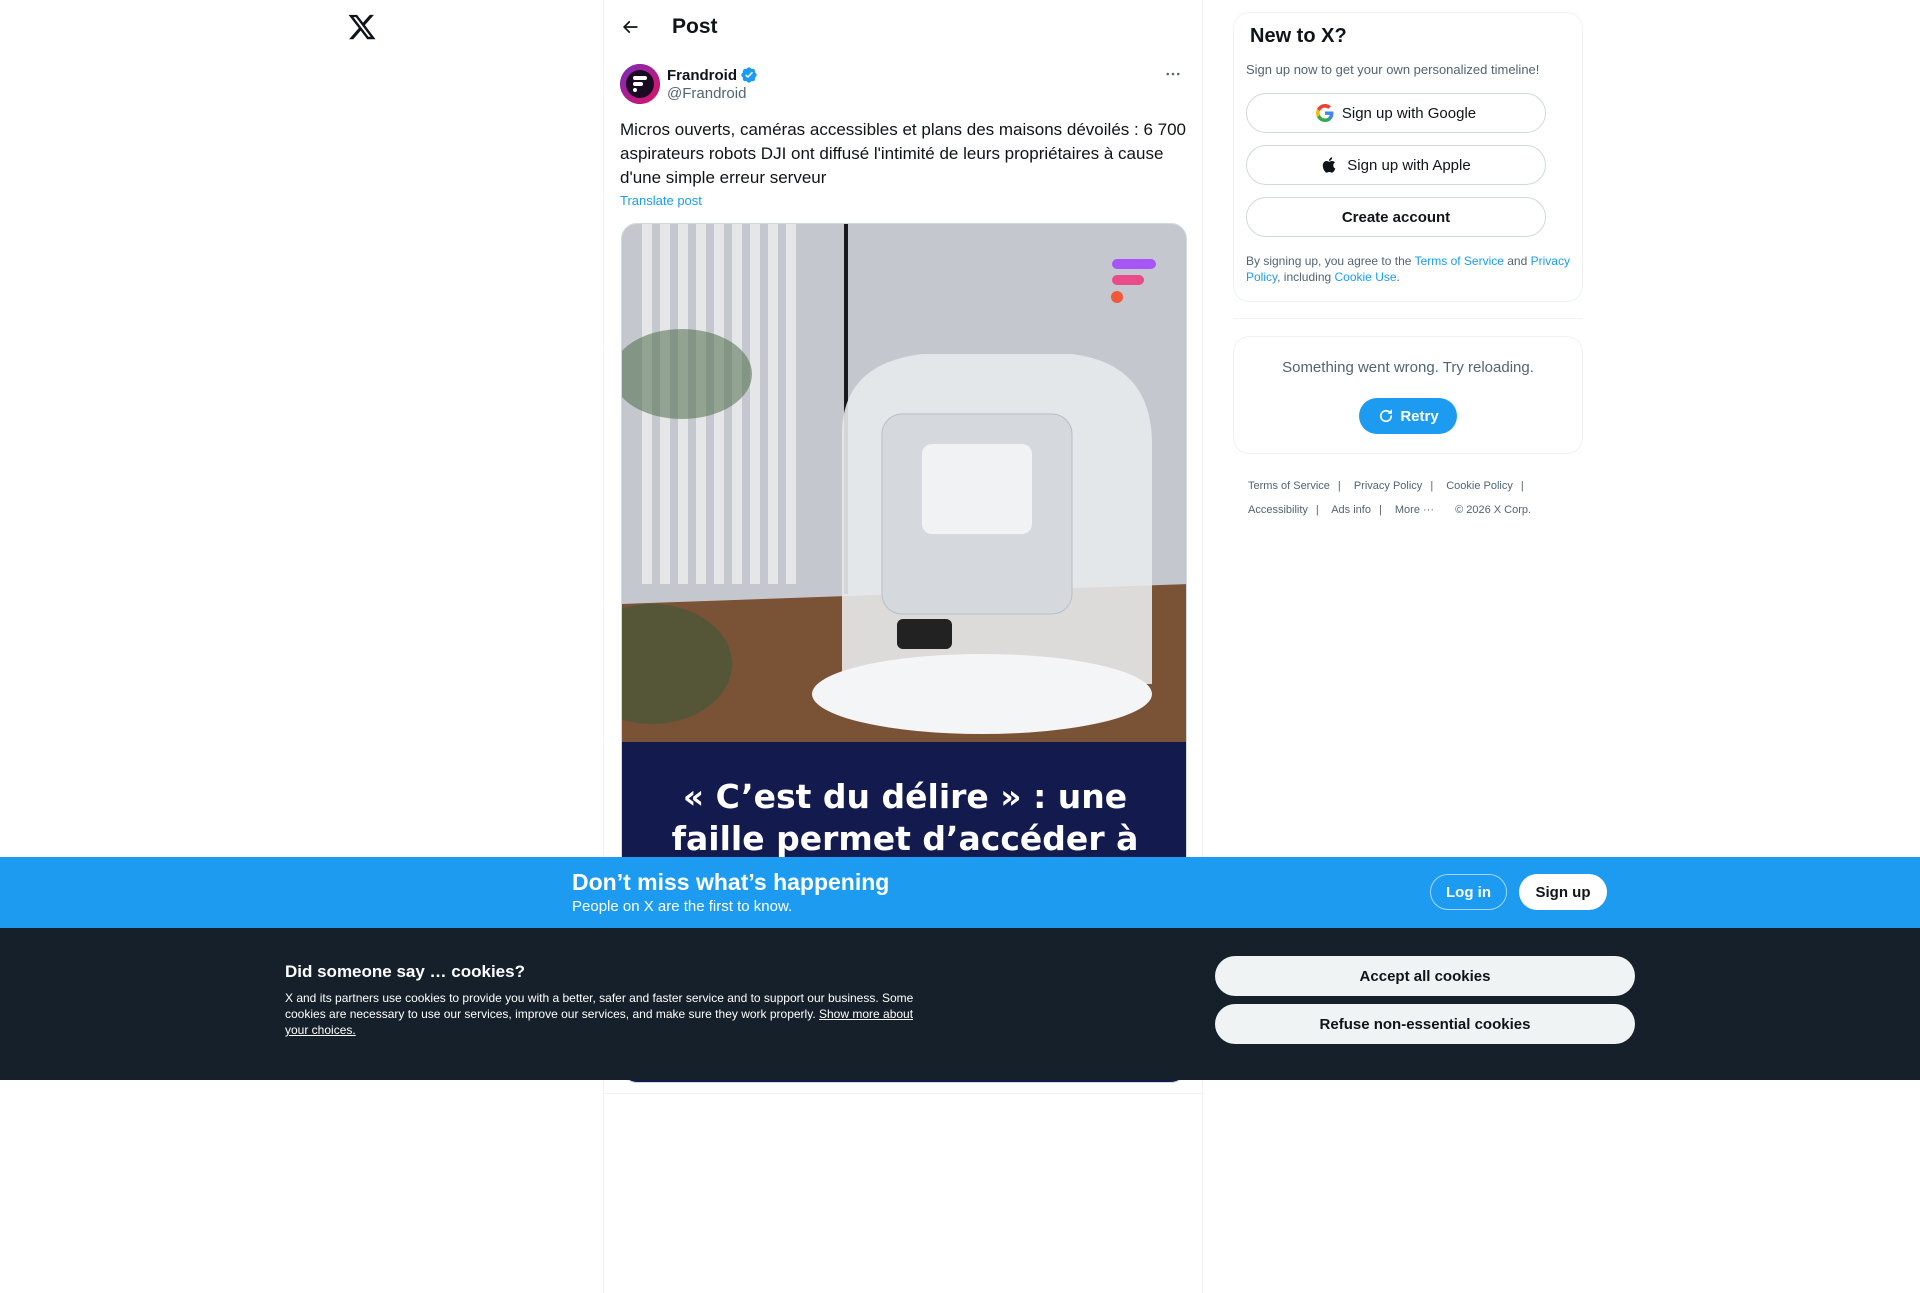  I want to click on verified-badge-icon, so click(749, 75).